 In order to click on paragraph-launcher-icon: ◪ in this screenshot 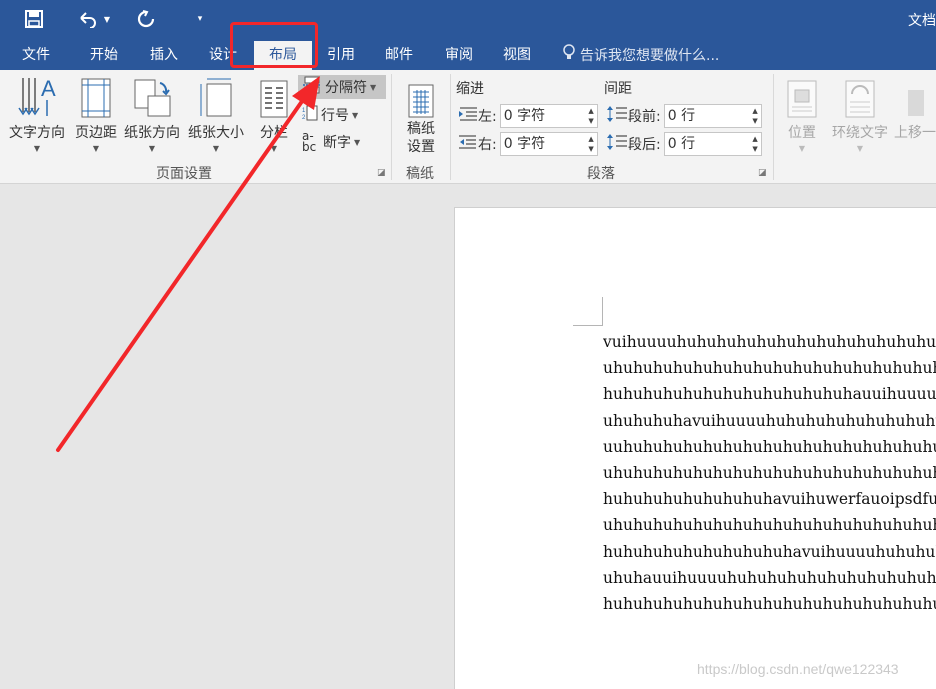, I will do `click(762, 173)`.